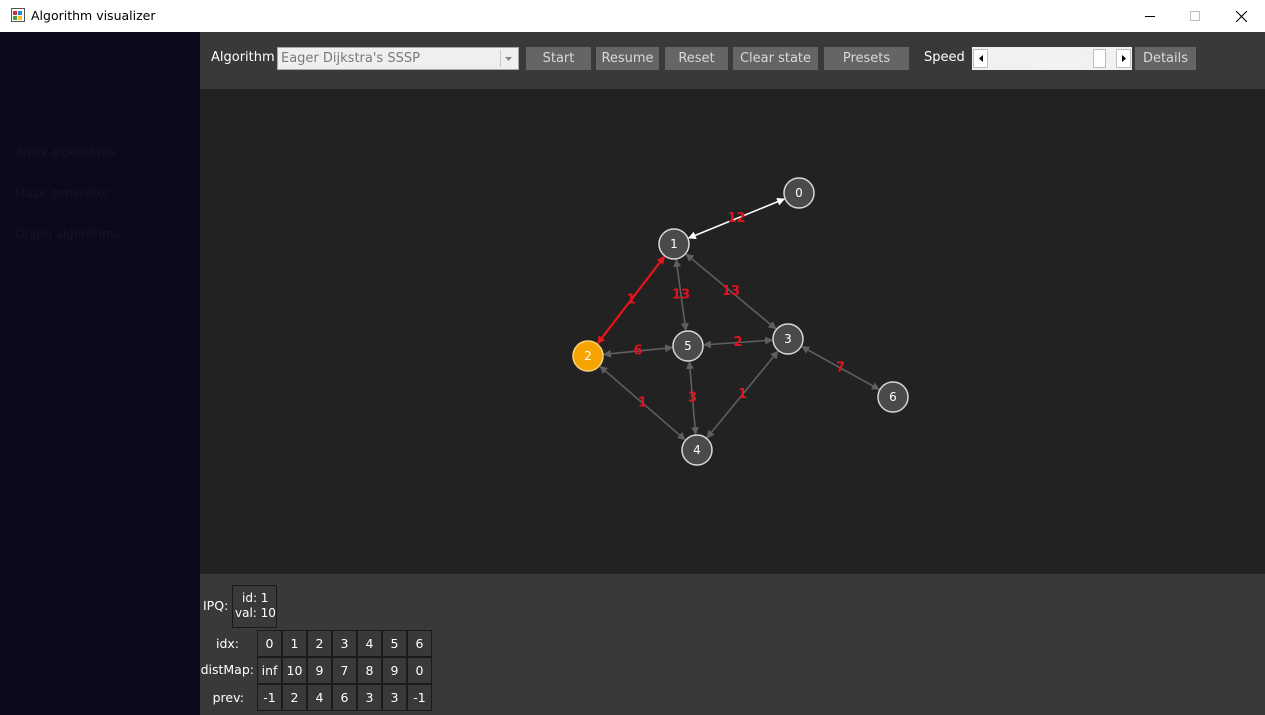 The image size is (1265, 715). I want to click on maximize-button, so click(1195, 16).